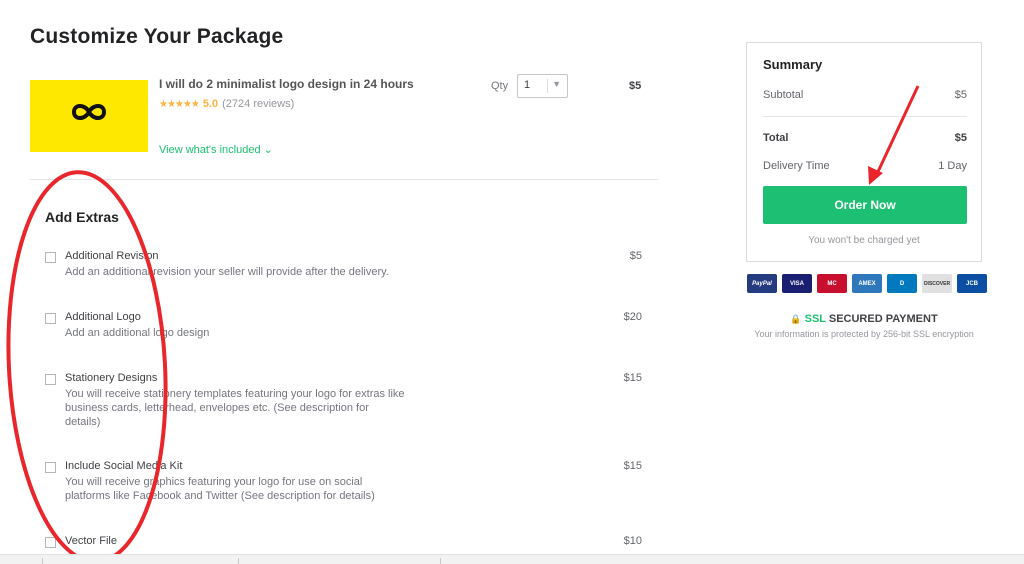  What do you see at coordinates (89, 112) in the screenshot?
I see `infinity-logo-icon` at bounding box center [89, 112].